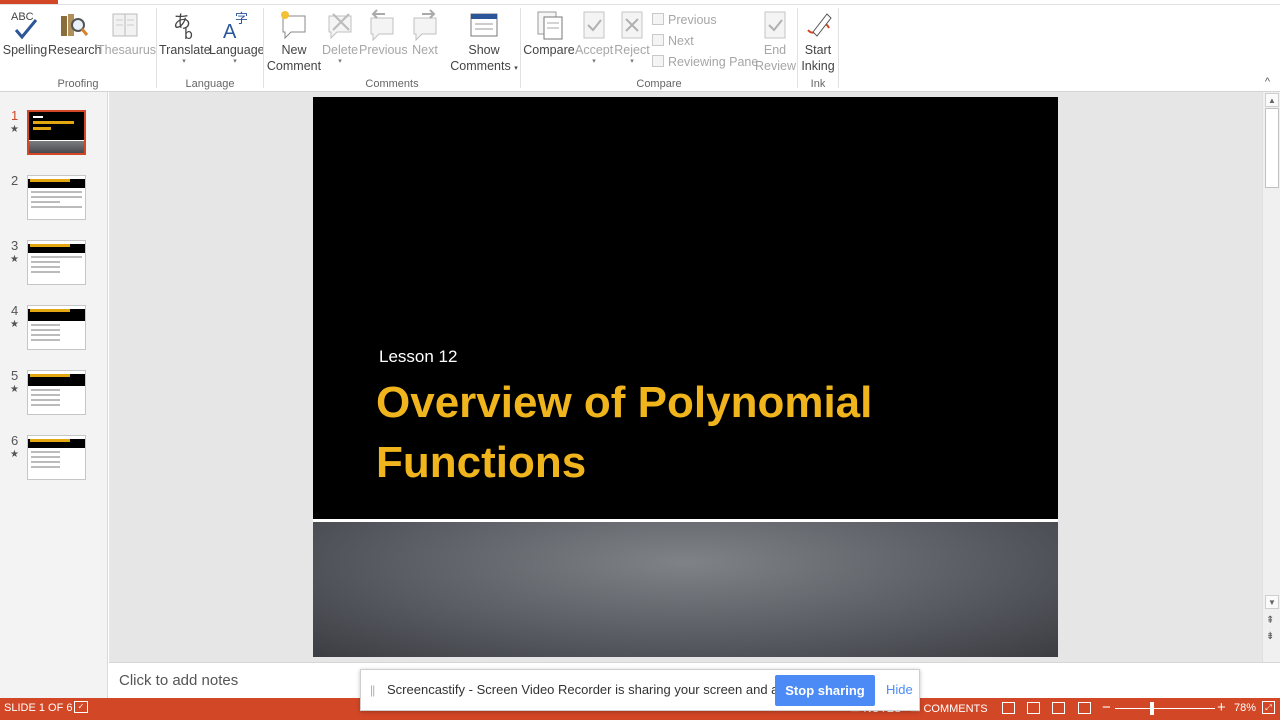 The height and width of the screenshot is (720, 1280). I want to click on next-comment-button: Next, so click(425, 32).